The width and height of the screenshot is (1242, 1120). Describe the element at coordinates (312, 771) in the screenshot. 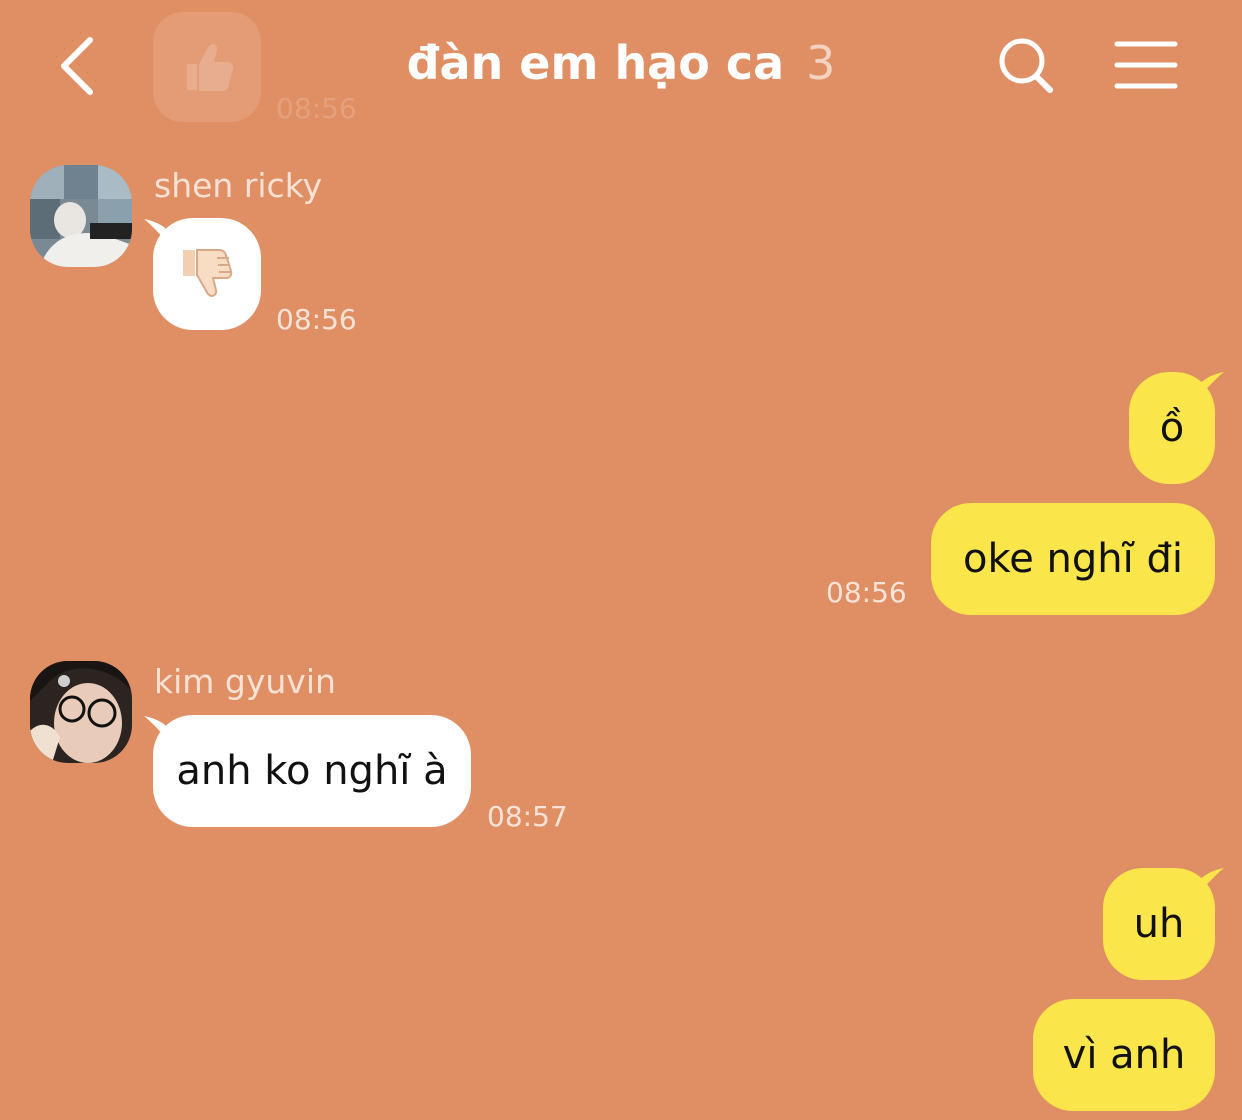

I see `message-bubble-incoming: anh ko nghĩ à` at that location.